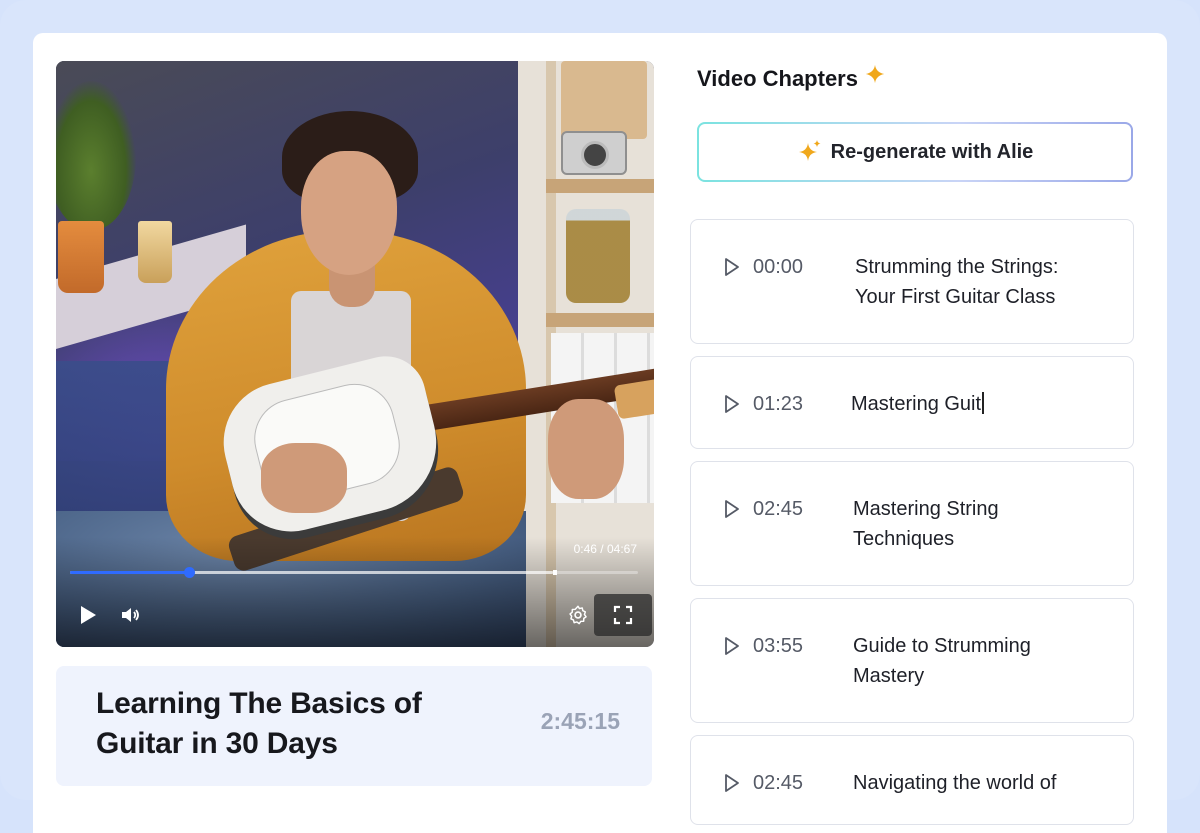 The height and width of the screenshot is (833, 1200). I want to click on gear-icon, so click(578, 615).